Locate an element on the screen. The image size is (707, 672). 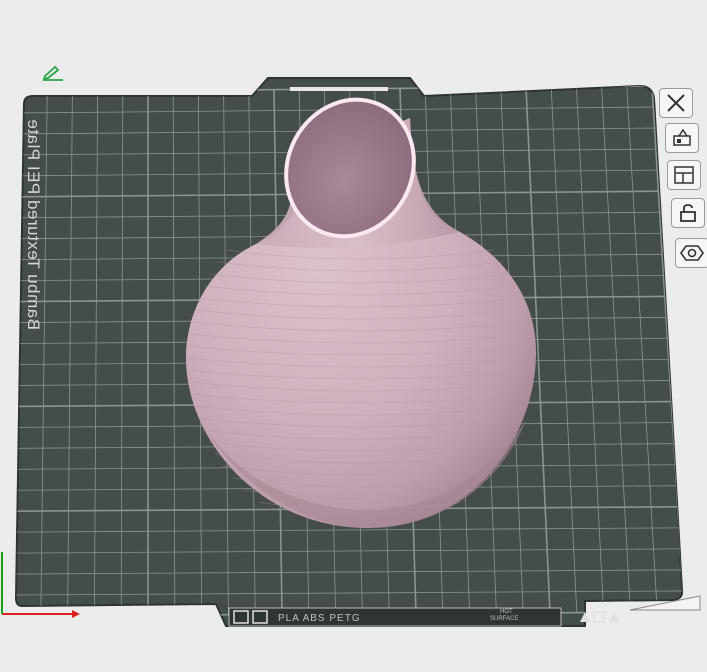
material-label: PLA ABS PETG is located at coordinates (319, 618).